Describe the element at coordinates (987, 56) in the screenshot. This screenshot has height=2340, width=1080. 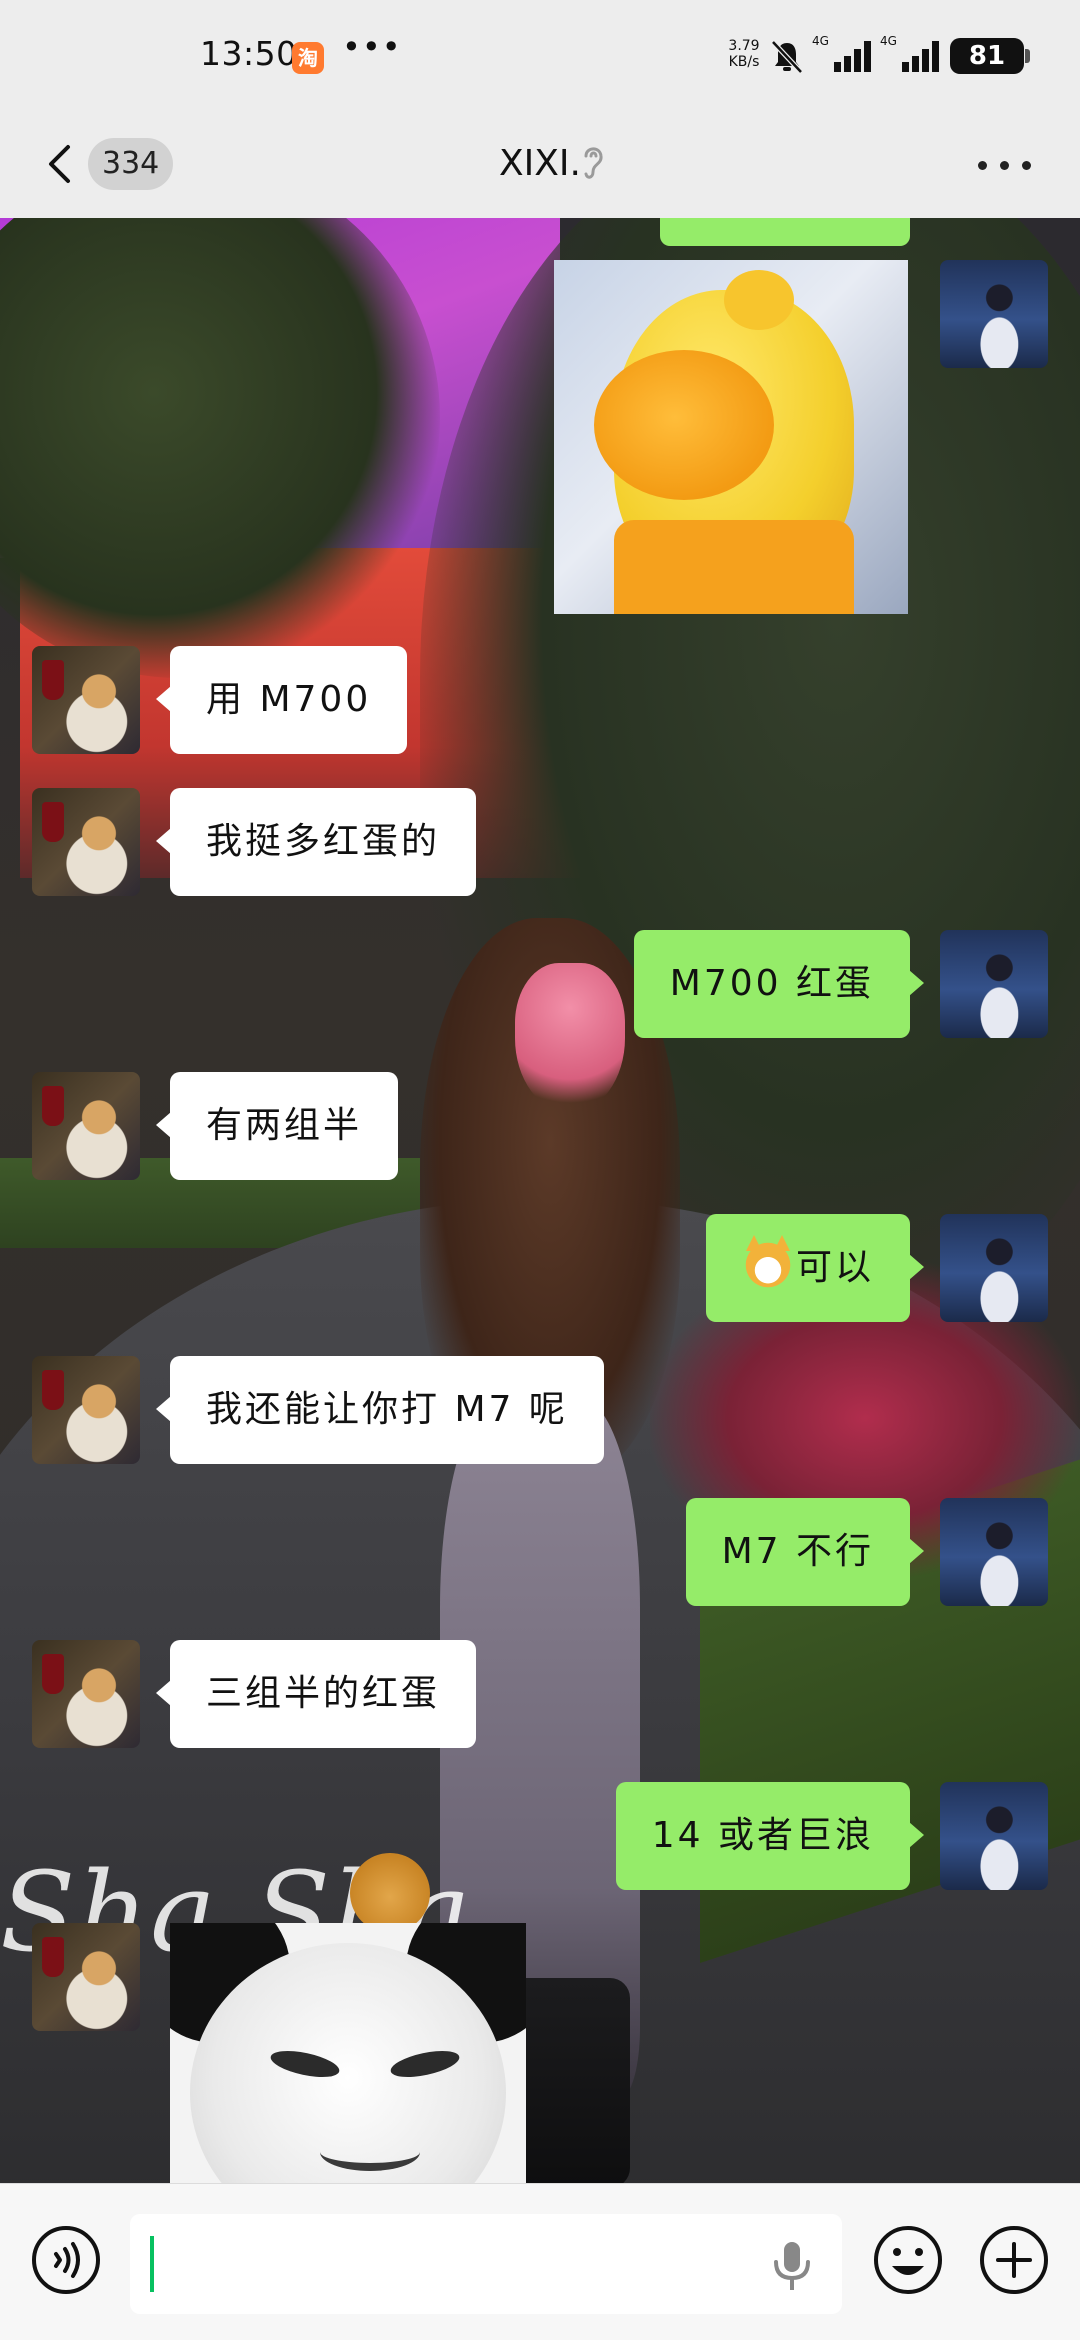
I see `battery-icon: 81` at that location.